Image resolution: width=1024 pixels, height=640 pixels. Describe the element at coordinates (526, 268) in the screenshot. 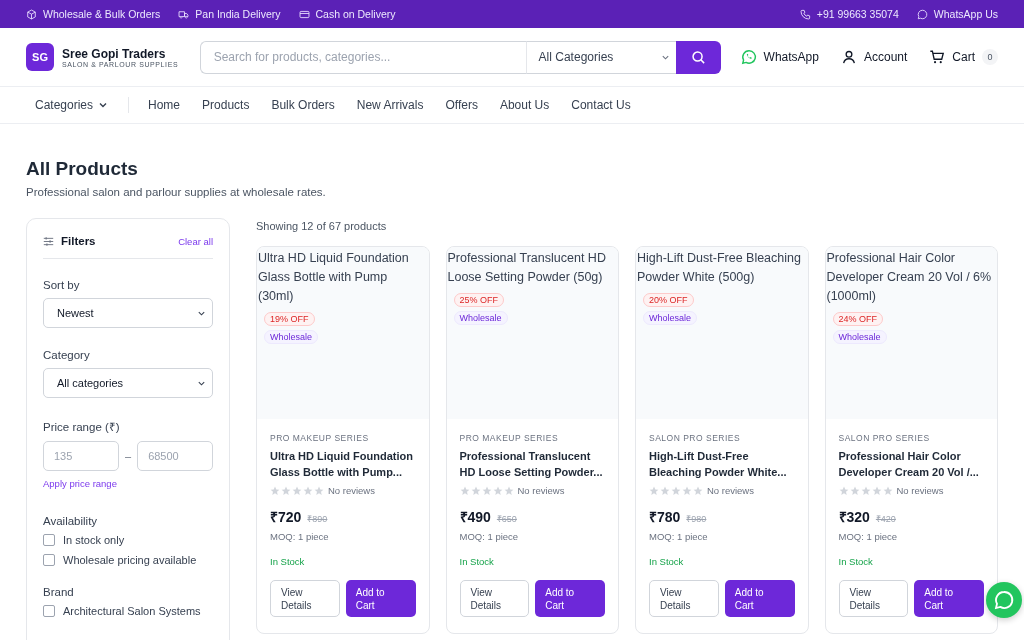

I see `image-alt-text: Professional Translucent HD Loose Setting Powder (50g)` at that location.